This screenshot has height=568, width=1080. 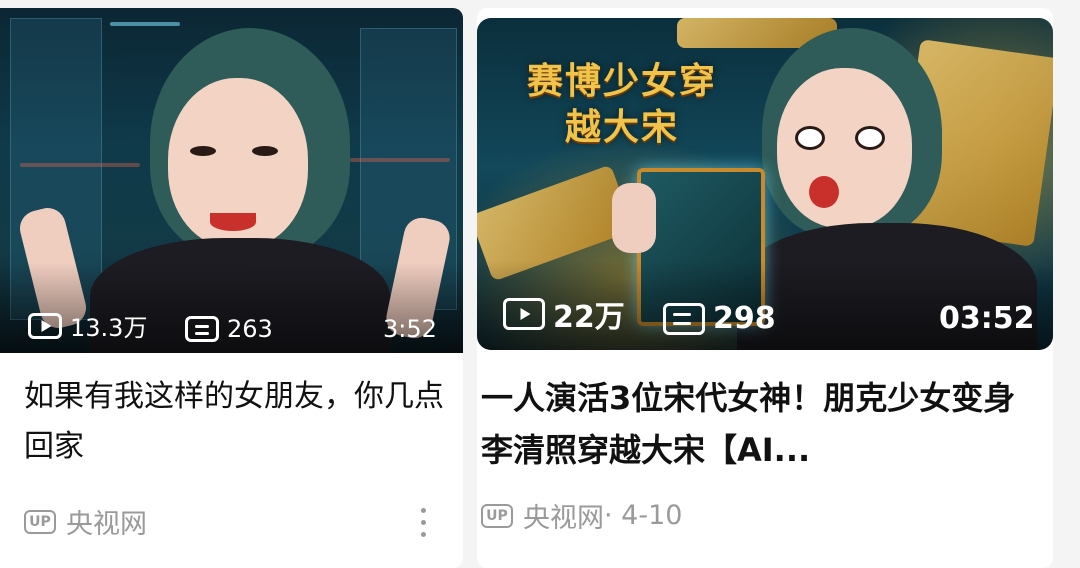 I want to click on video-duration: 3:52, so click(x=410, y=329).